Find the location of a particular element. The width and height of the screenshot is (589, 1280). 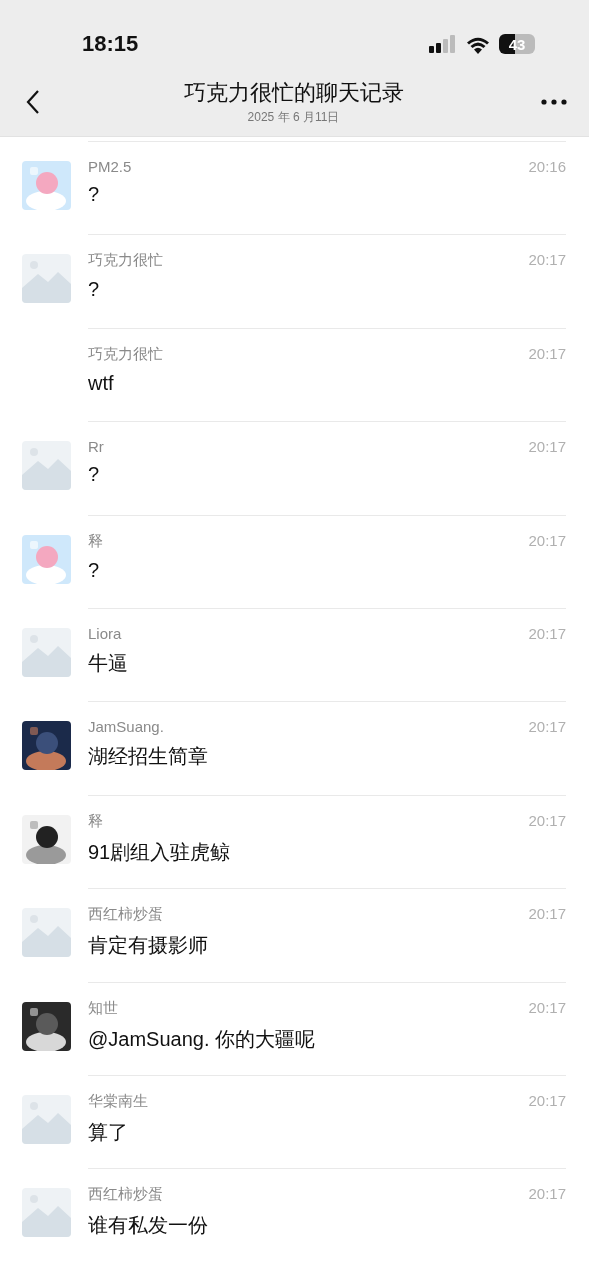

chat-date: 2025 年 6 月11日 is located at coordinates (293, 117).